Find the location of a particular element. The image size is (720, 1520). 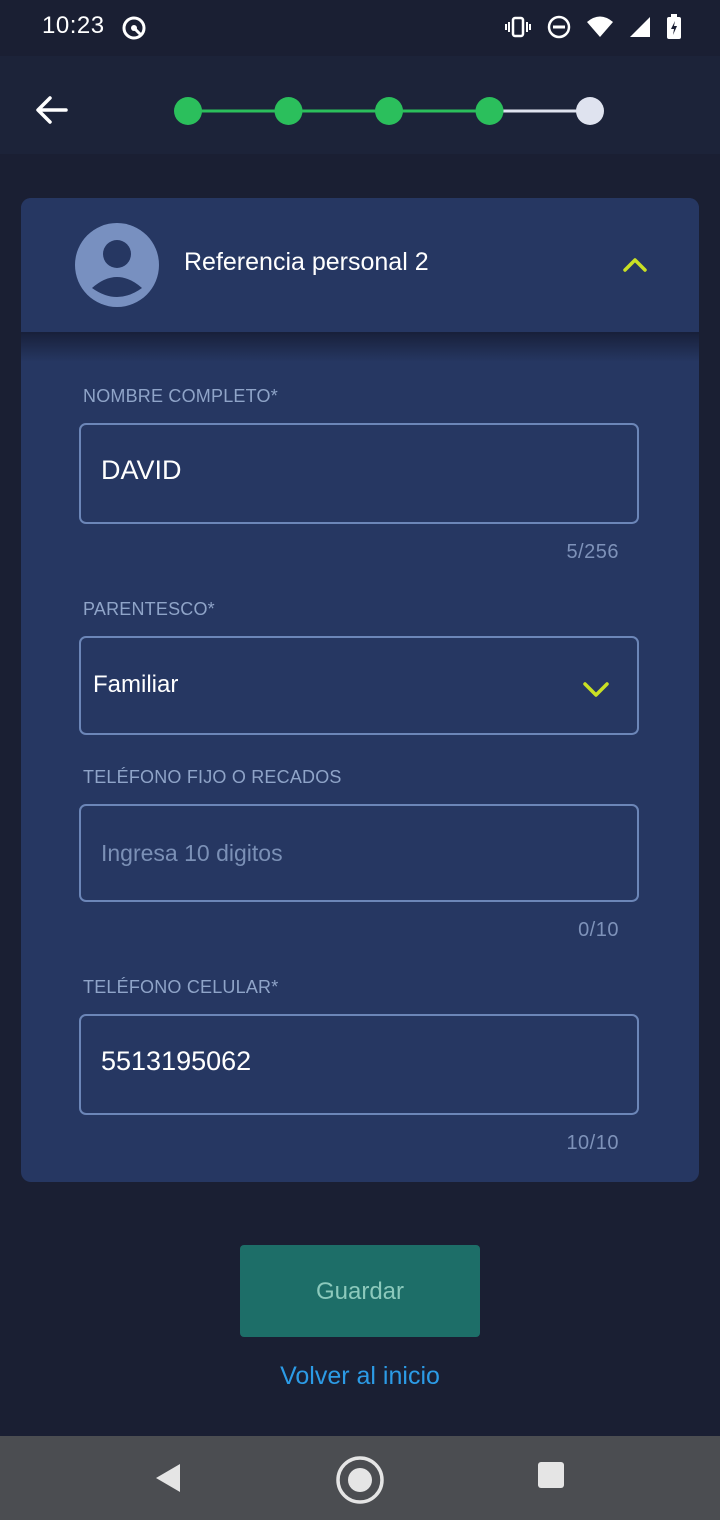

status-icons is located at coordinates (593, 27).